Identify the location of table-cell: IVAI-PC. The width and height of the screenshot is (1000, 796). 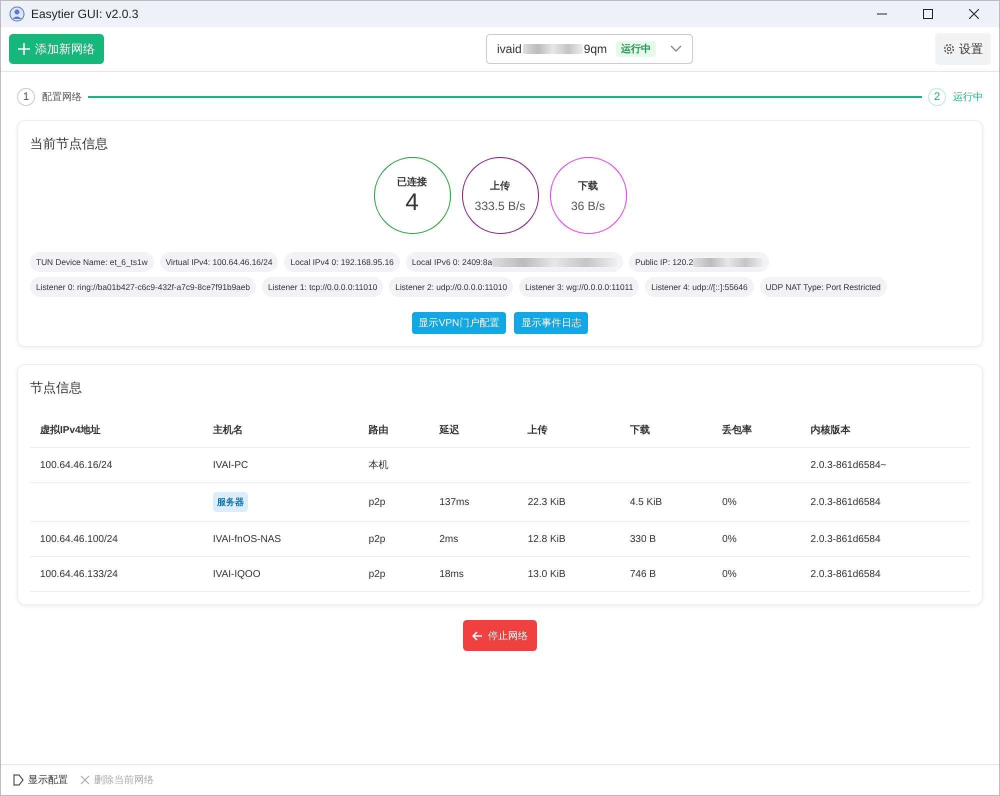
(280, 465).